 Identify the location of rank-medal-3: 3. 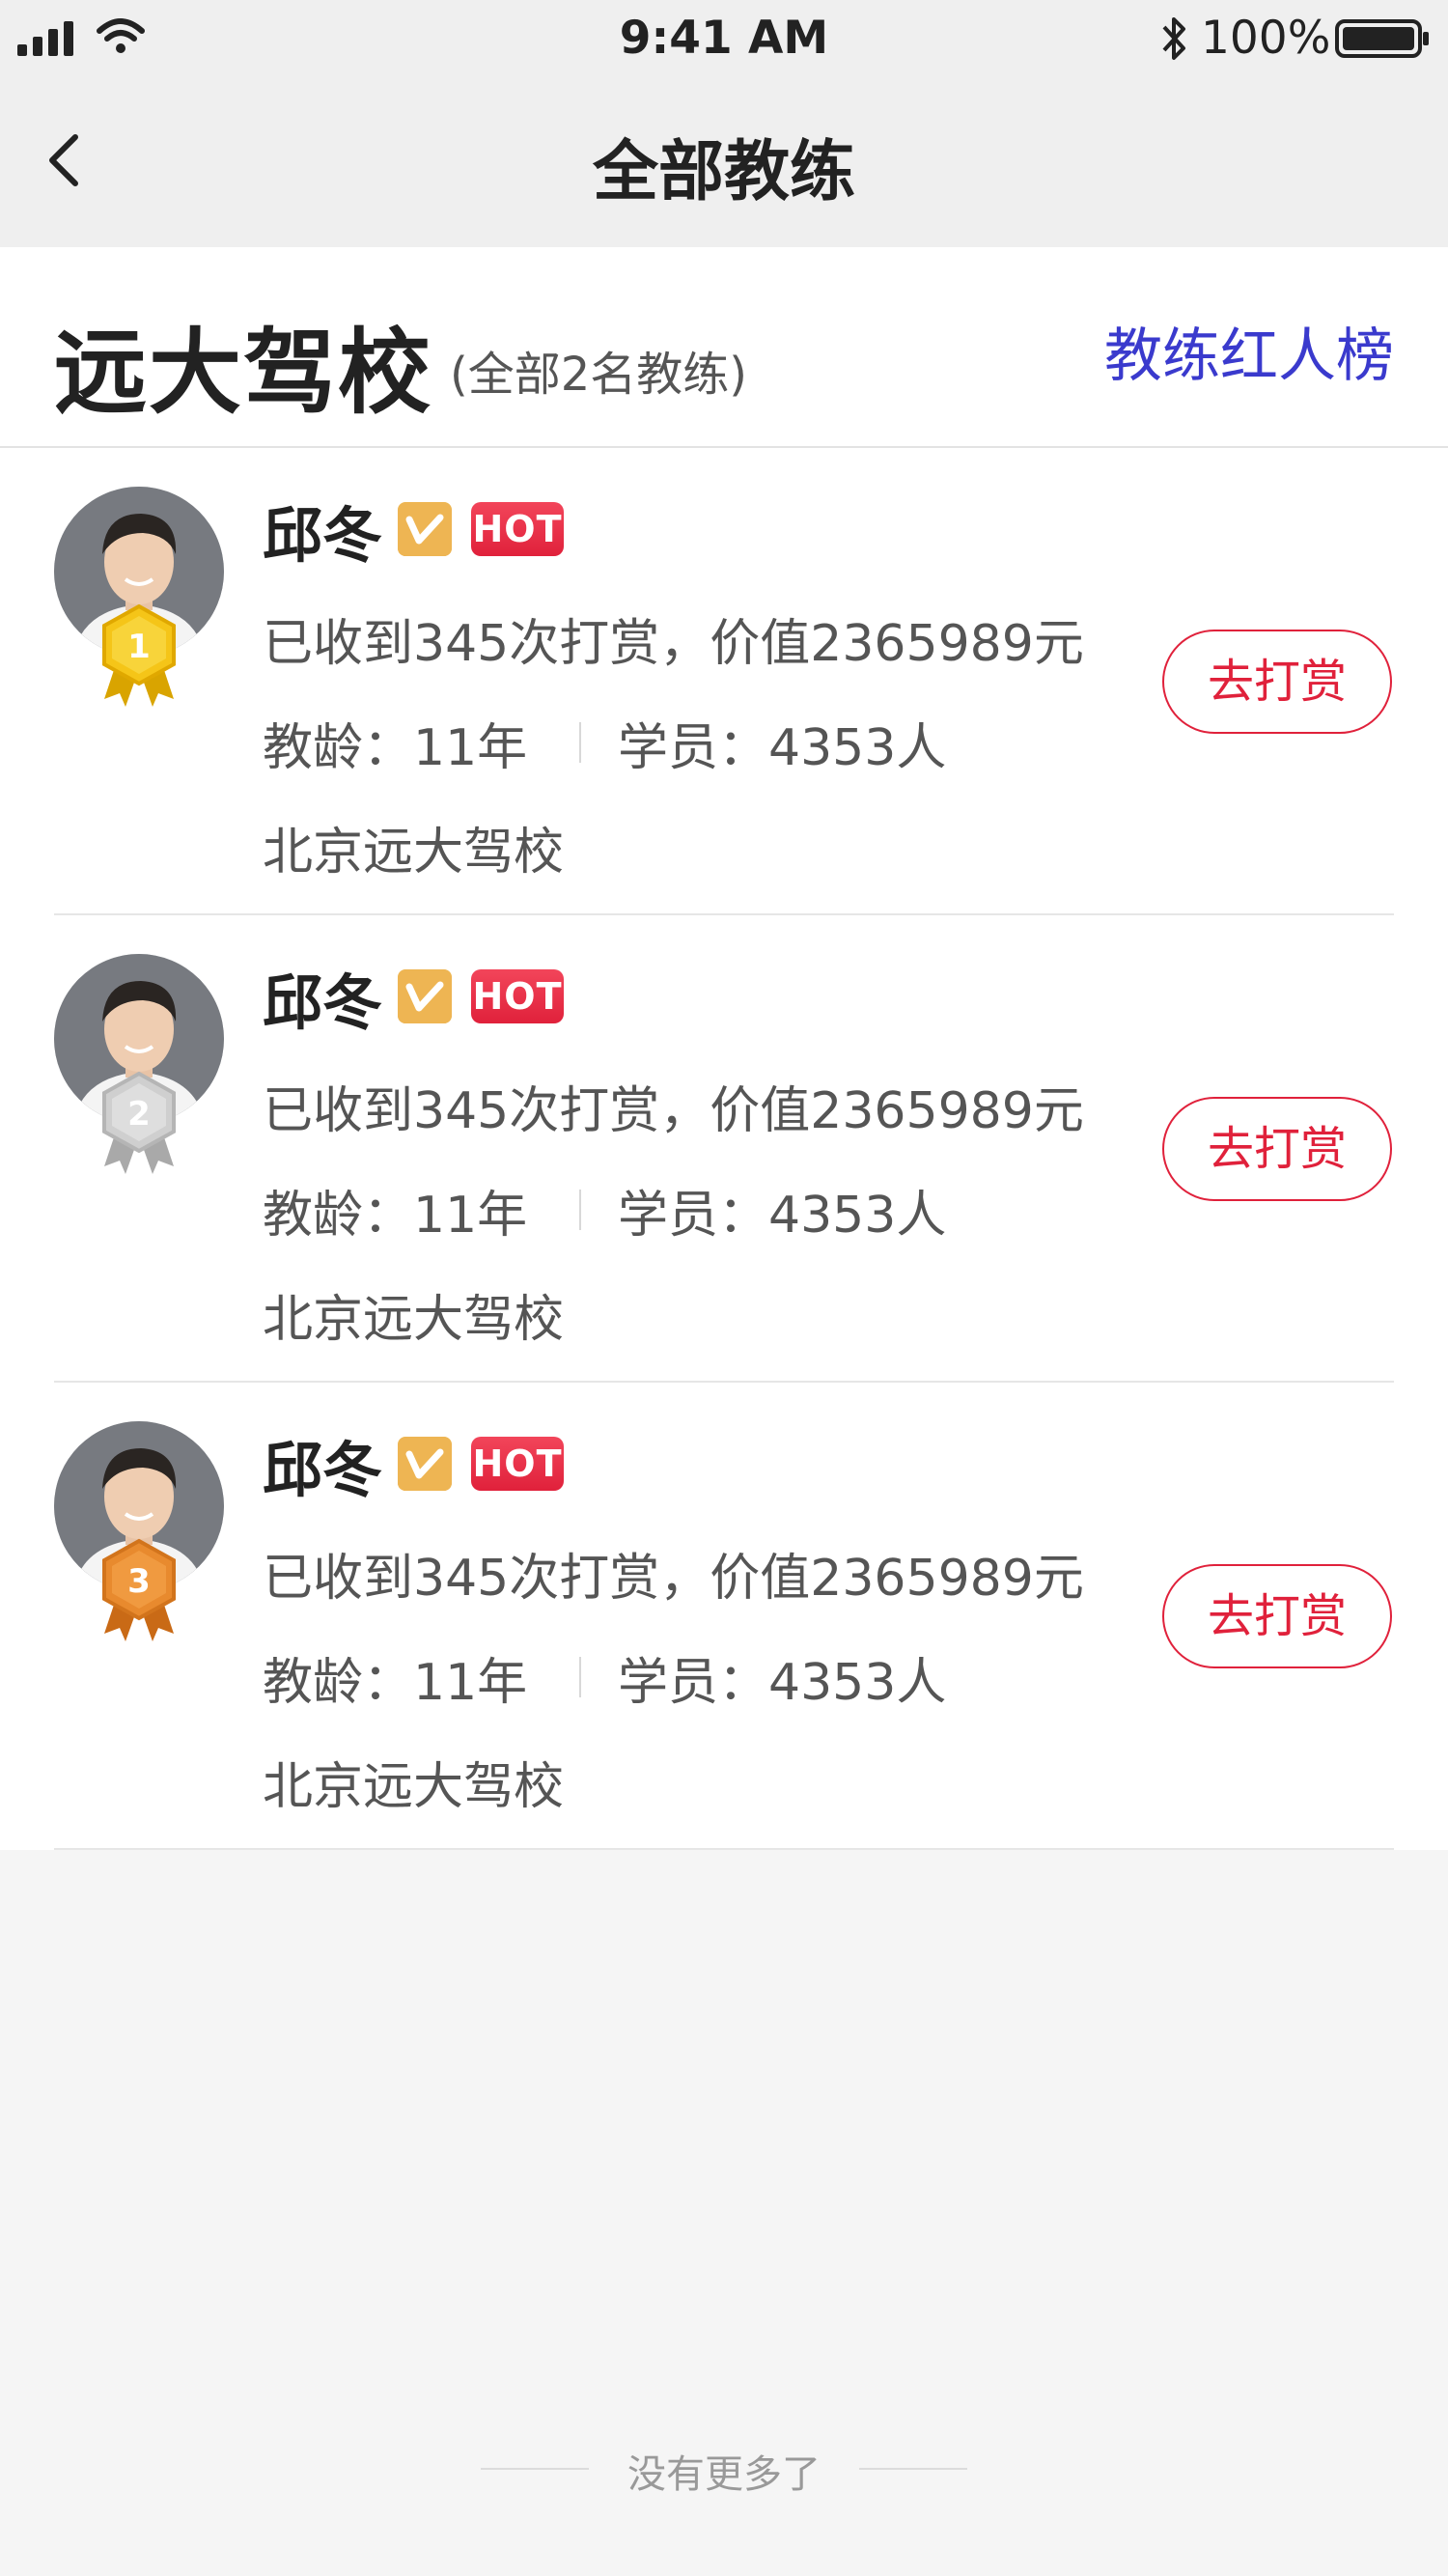
(139, 1590).